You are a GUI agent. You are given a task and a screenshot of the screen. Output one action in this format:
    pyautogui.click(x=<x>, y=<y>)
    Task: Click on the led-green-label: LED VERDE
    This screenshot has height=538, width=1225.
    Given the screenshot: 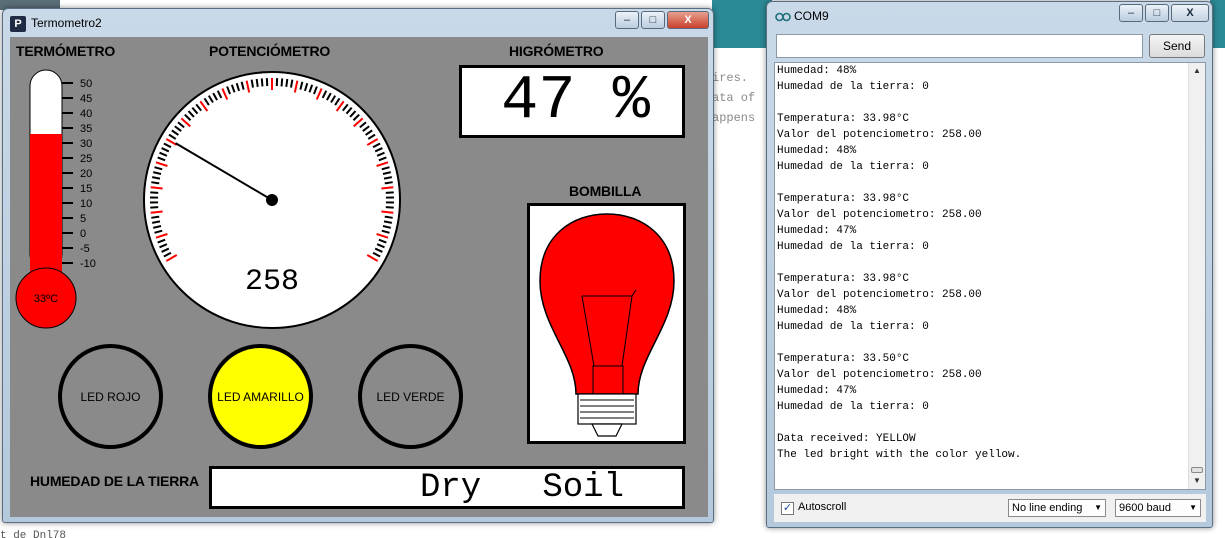 What is the action you would take?
    pyautogui.click(x=410, y=396)
    